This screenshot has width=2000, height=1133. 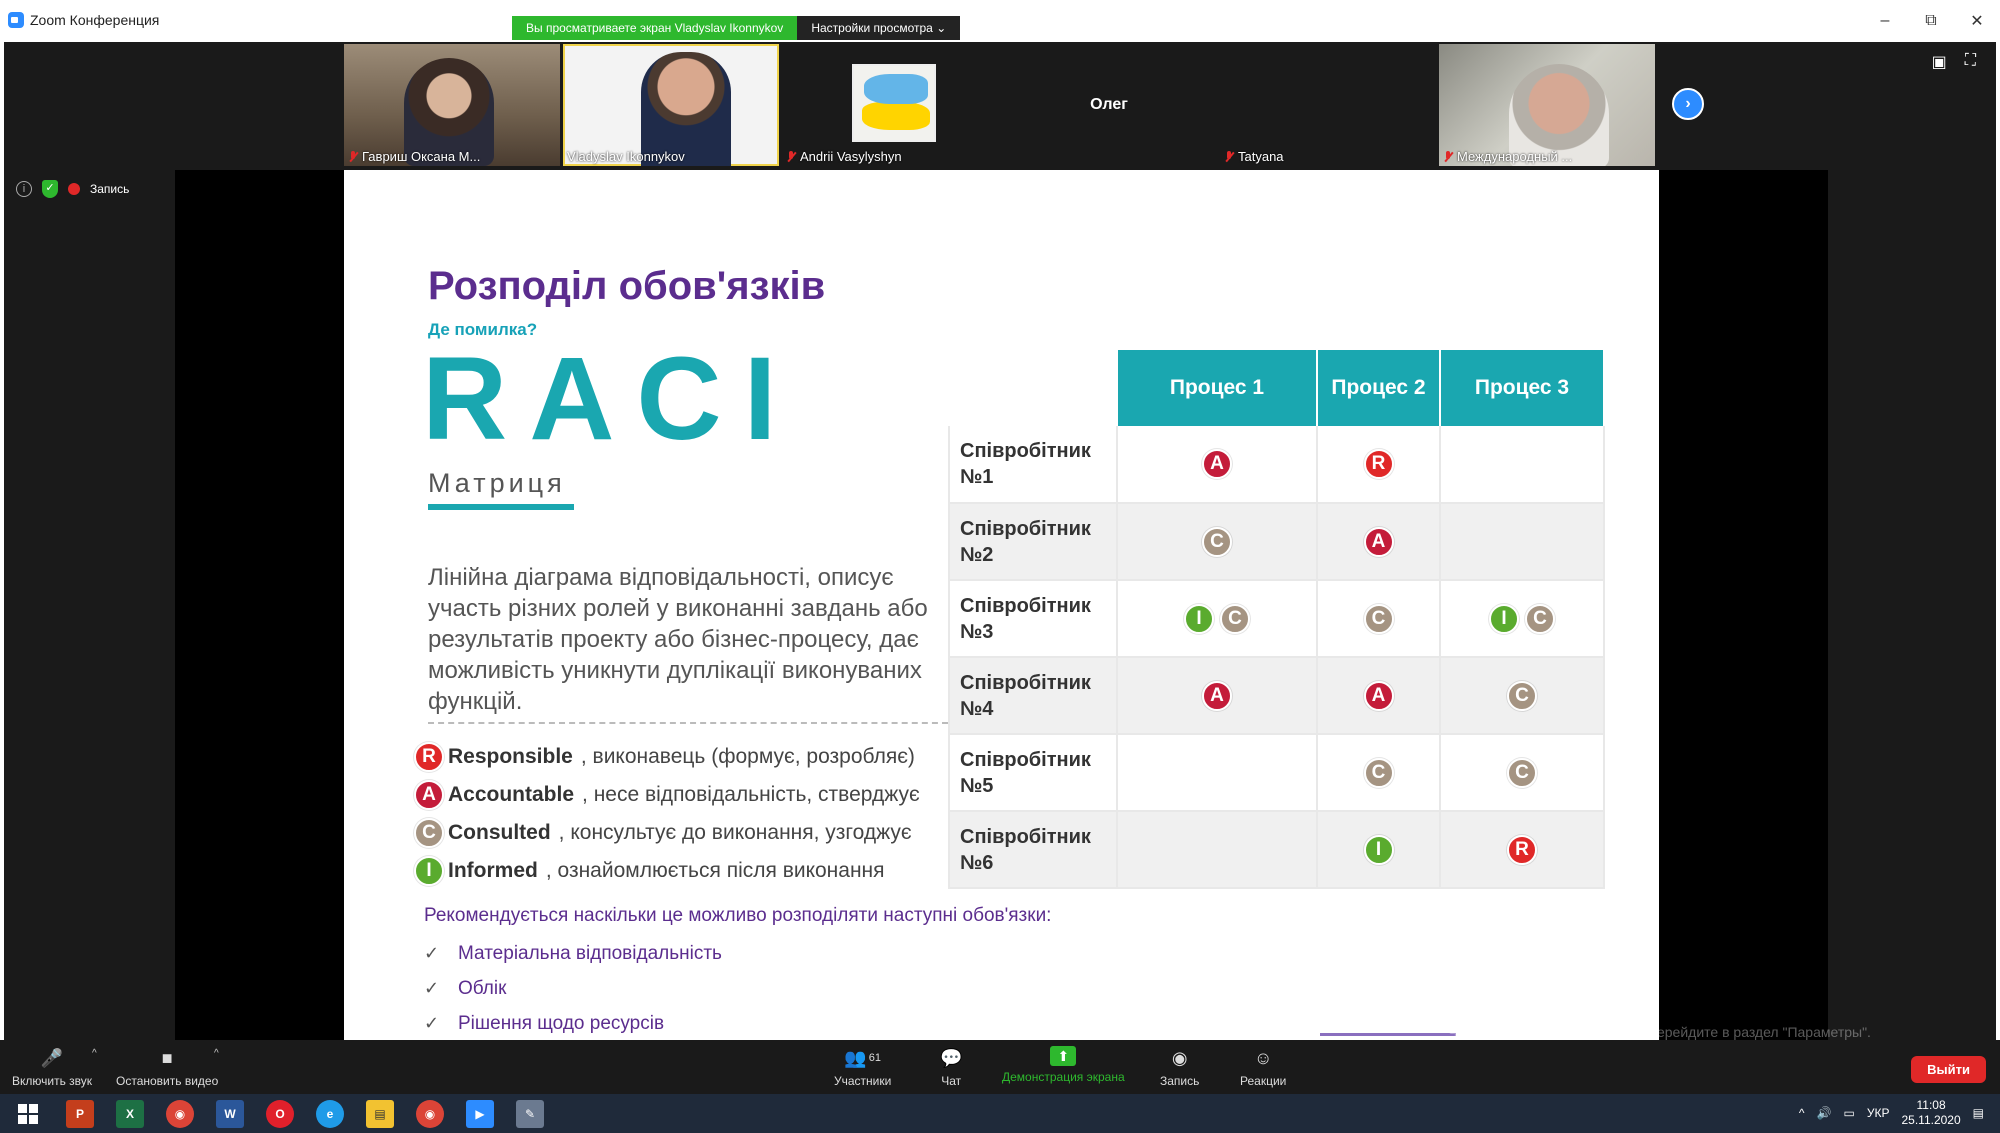 What do you see at coordinates (1939, 62) in the screenshot?
I see `gallery-view-icon: ▣` at bounding box center [1939, 62].